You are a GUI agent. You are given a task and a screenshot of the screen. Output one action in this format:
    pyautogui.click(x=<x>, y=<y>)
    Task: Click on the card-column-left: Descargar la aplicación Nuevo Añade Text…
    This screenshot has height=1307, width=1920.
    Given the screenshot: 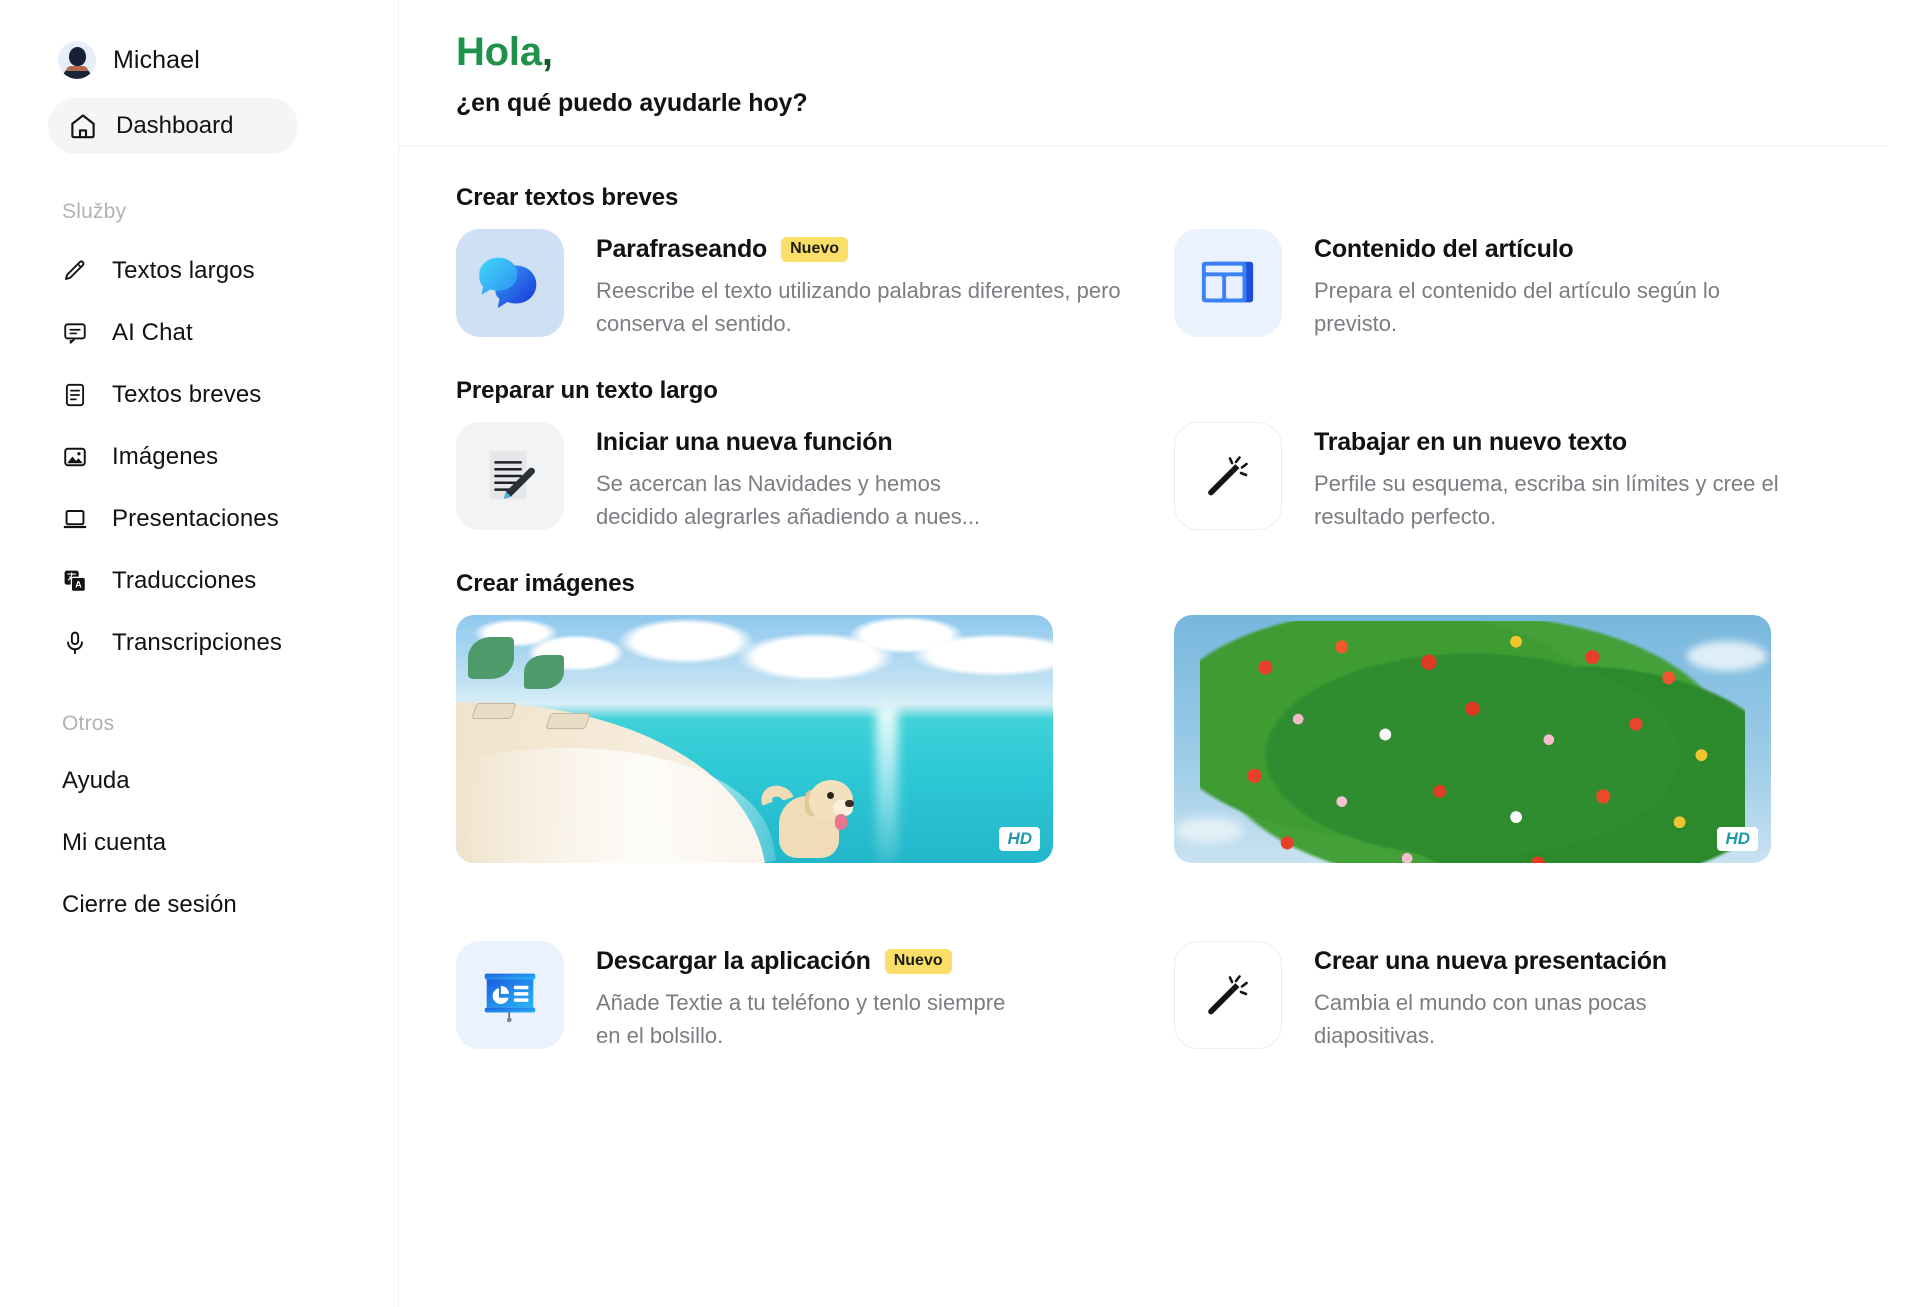 What is the action you would take?
    pyautogui.click(x=815, y=996)
    